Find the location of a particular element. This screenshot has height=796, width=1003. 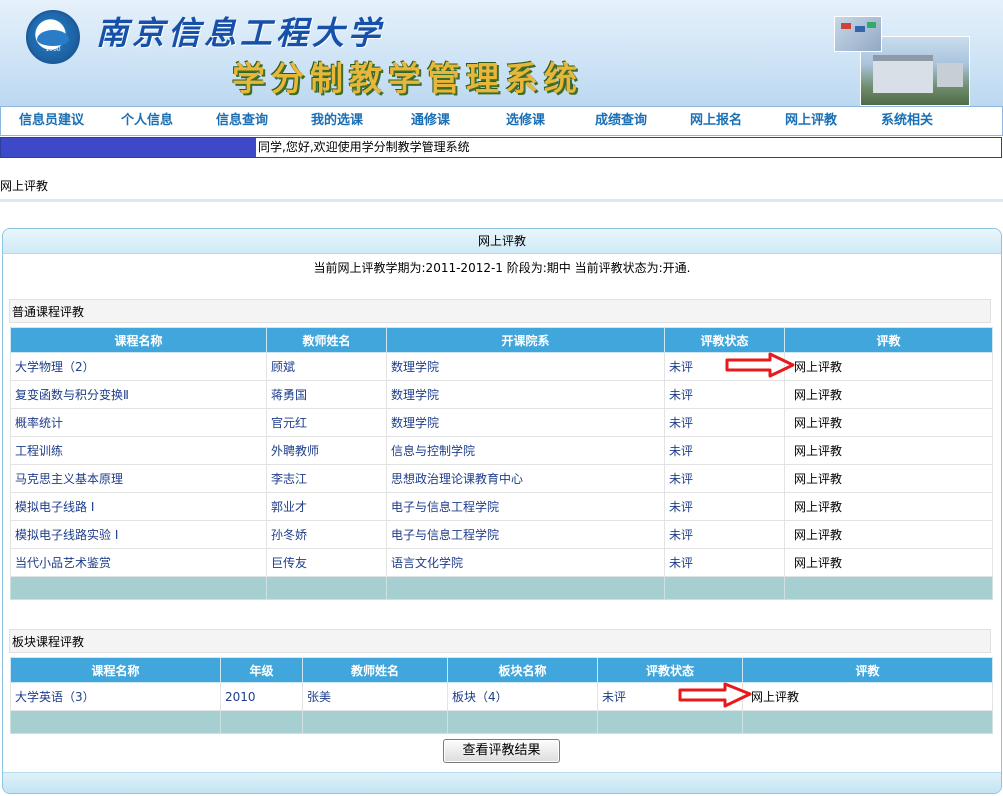

department: 思想政治理论课教育中心 is located at coordinates (525, 478).